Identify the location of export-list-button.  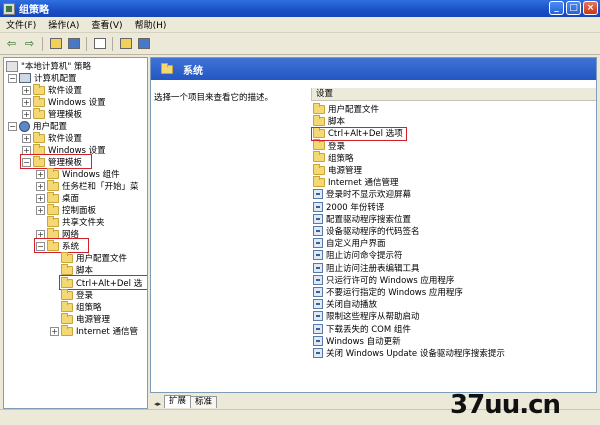
(99, 43).